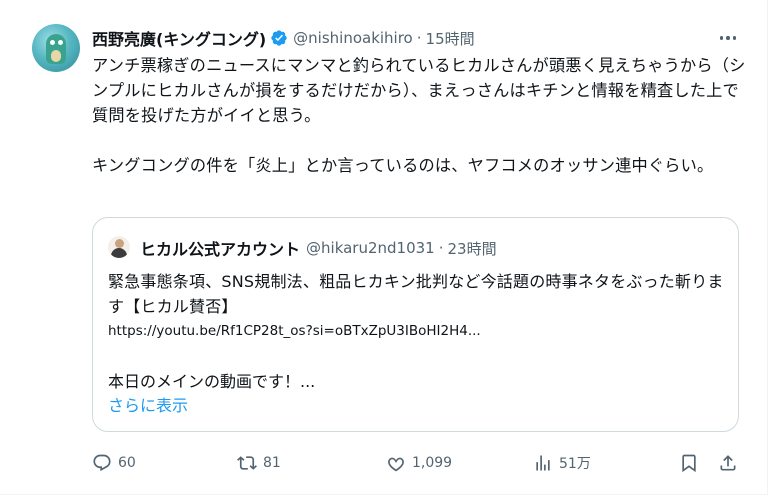 This screenshot has height=496, width=769. Describe the element at coordinates (259, 463) in the screenshot. I see `retweet-button: 81` at that location.